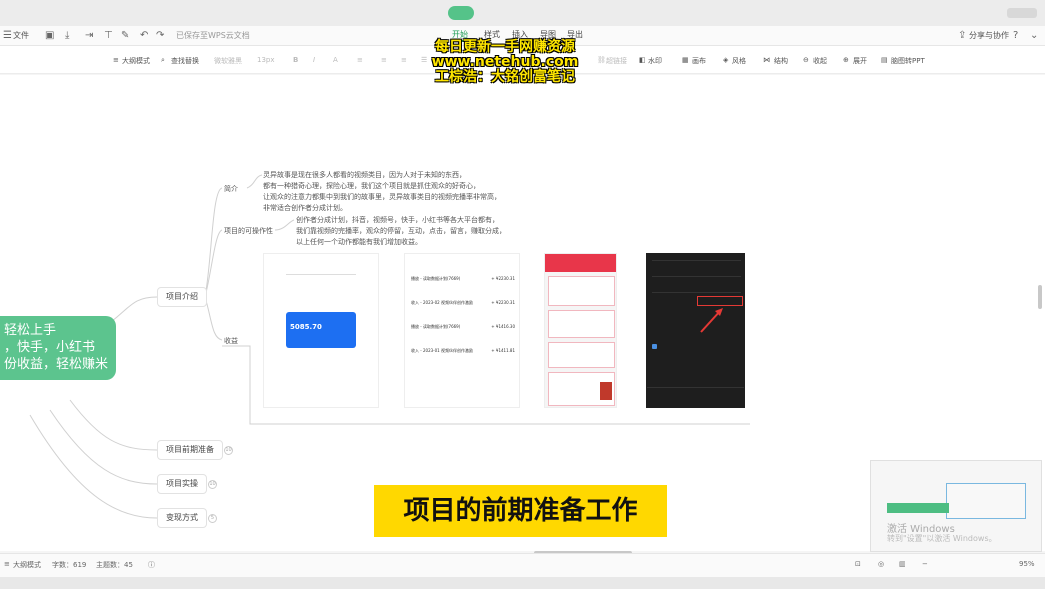  Describe the element at coordinates (908, 61) in the screenshot. I see `to-ppt-button: 脑图转PPT` at that location.